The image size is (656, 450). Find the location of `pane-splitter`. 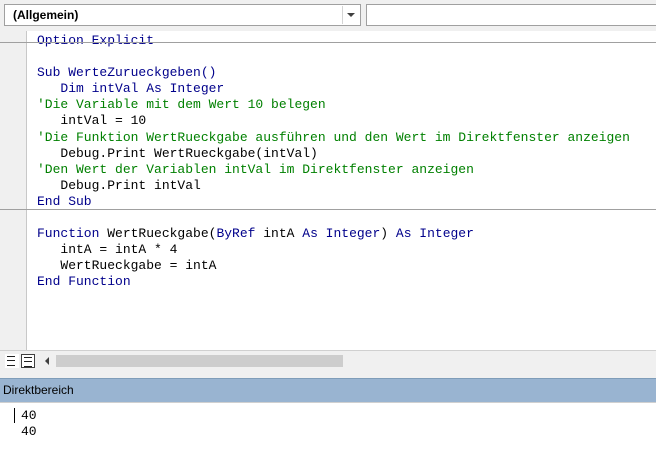

pane-splitter is located at coordinates (328, 374).